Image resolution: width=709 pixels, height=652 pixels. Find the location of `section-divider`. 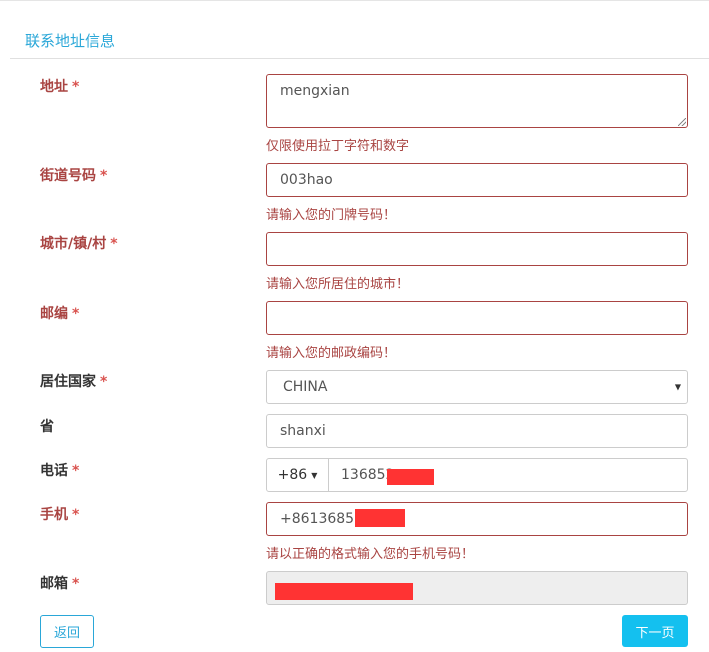

section-divider is located at coordinates (359, 58).